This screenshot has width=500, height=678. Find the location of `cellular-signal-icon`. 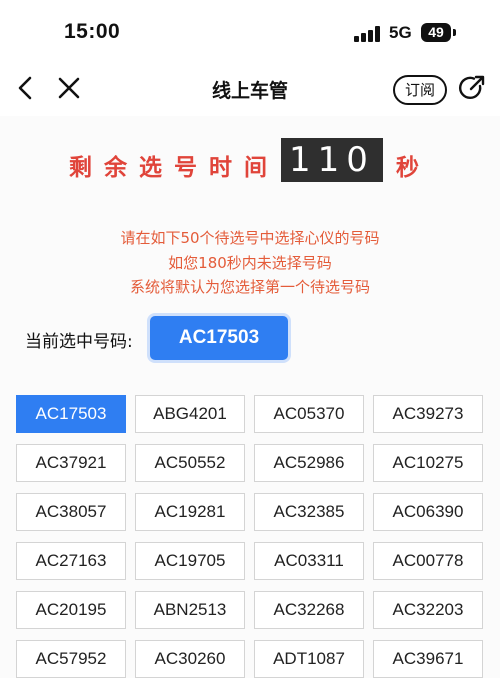

cellular-signal-icon is located at coordinates (368, 34).